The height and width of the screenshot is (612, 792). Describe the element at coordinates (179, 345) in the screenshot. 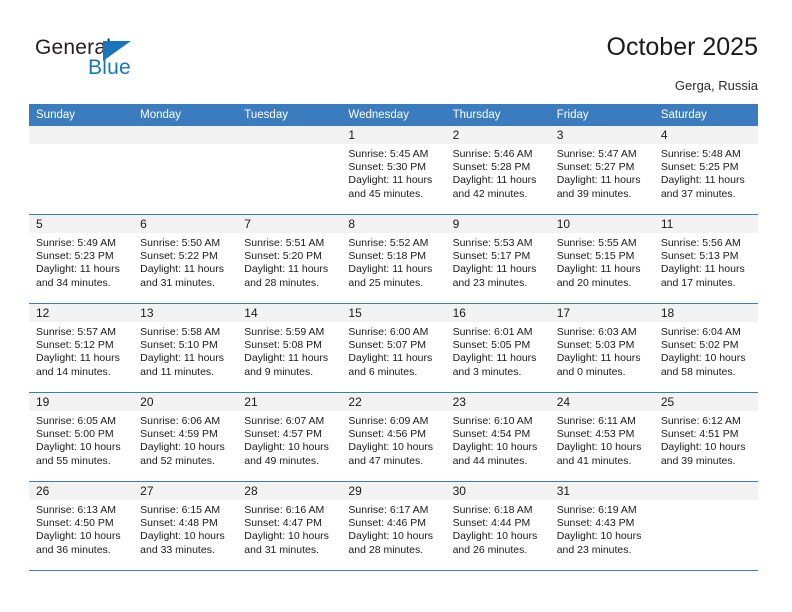

I see `sunset-text: Sunset: 5:10 PM` at that location.